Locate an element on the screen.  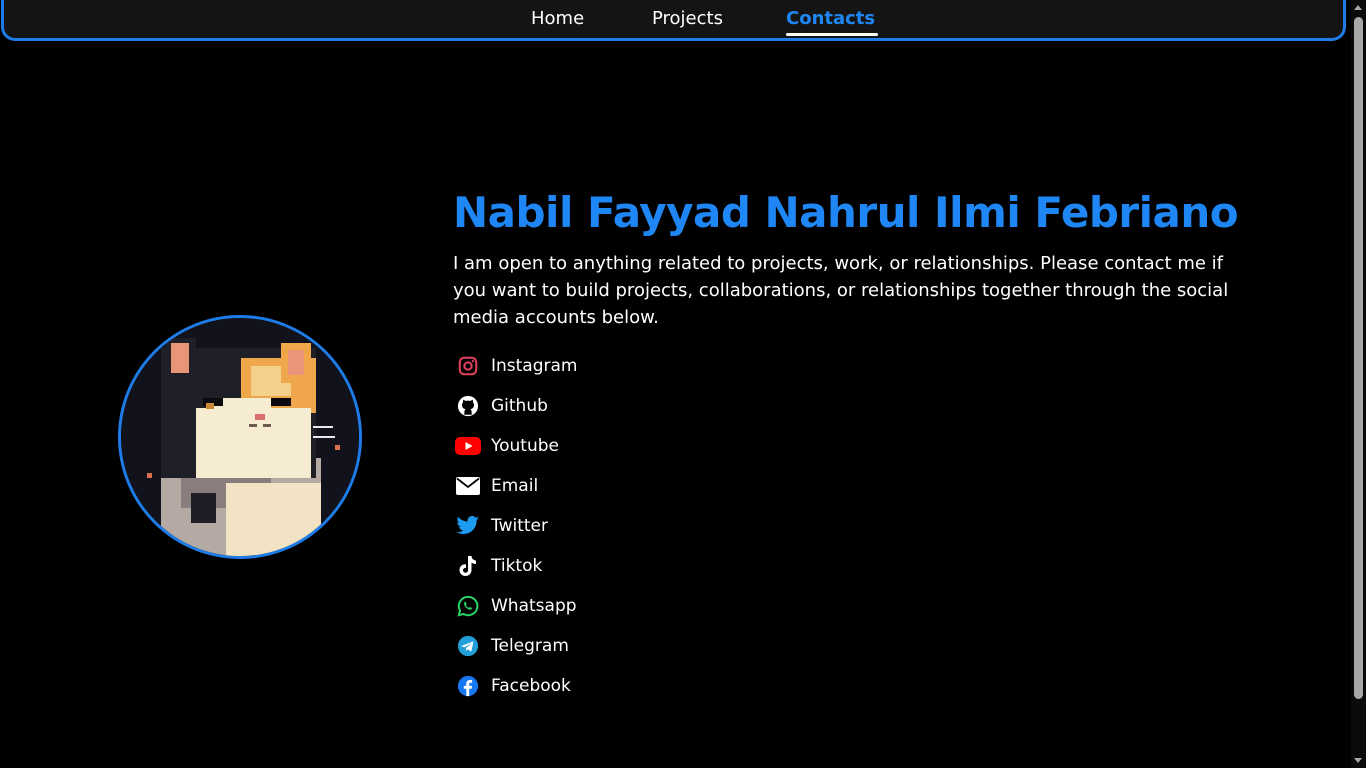
profile-name: Nabil Fayyad Nahrul Ilmi Febriano is located at coordinates (846, 212).